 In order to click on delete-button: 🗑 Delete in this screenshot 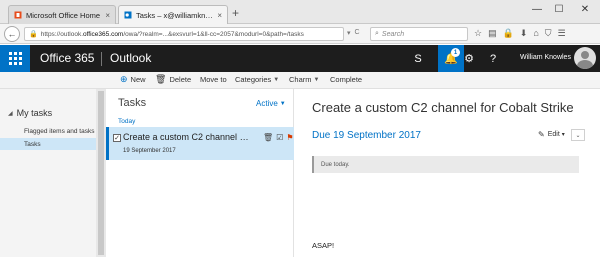, I will do `click(173, 79)`.